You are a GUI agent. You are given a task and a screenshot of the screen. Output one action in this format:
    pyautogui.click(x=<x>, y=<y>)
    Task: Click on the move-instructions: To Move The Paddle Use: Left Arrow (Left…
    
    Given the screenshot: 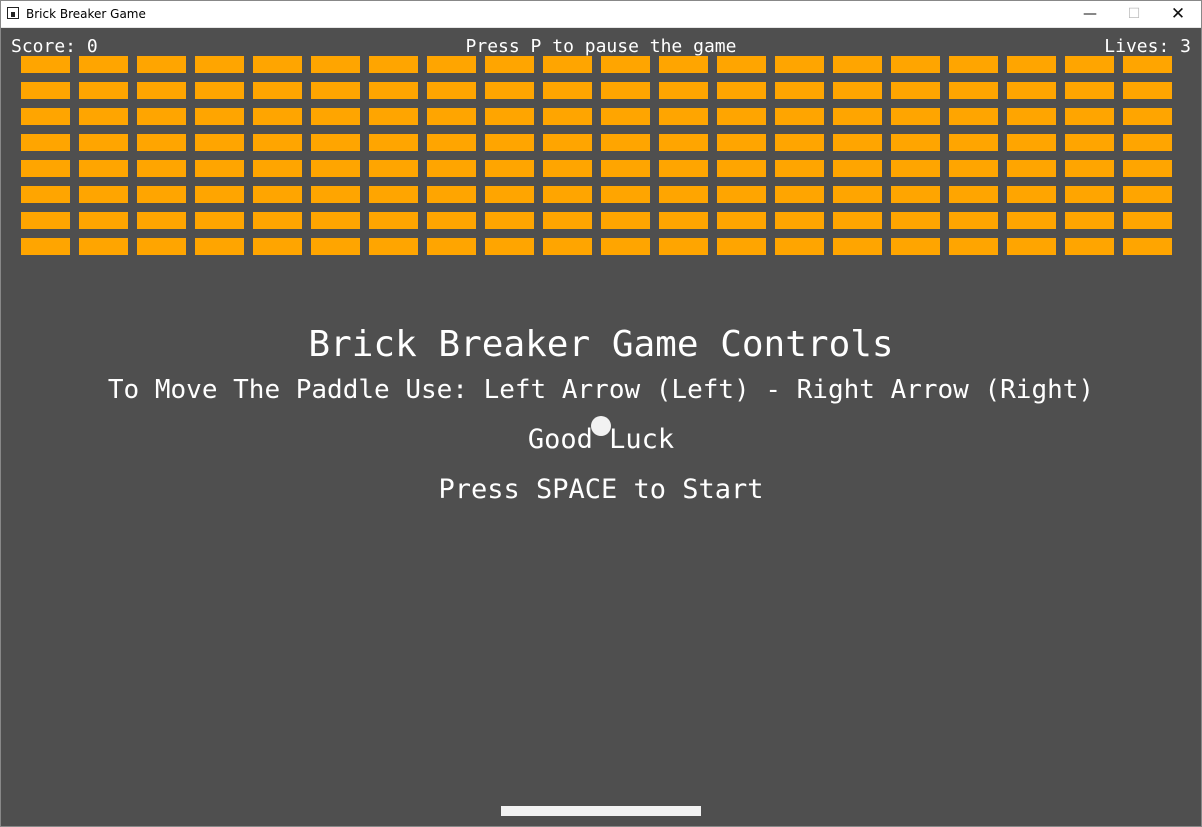 What is the action you would take?
    pyautogui.click(x=601, y=390)
    